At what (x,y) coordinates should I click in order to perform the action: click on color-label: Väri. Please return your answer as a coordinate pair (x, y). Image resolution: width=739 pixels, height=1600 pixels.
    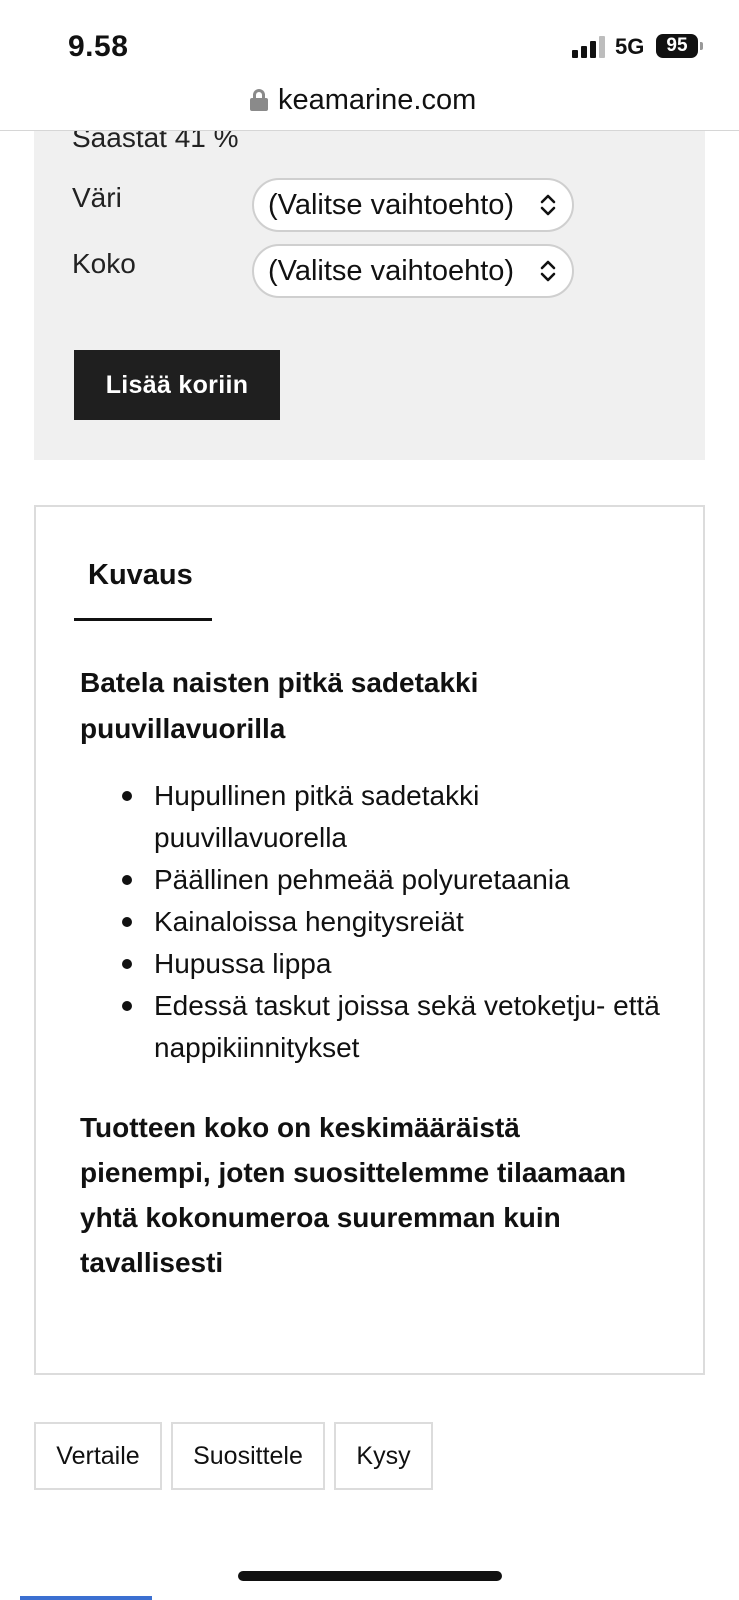
    Looking at the image, I should click on (97, 197).